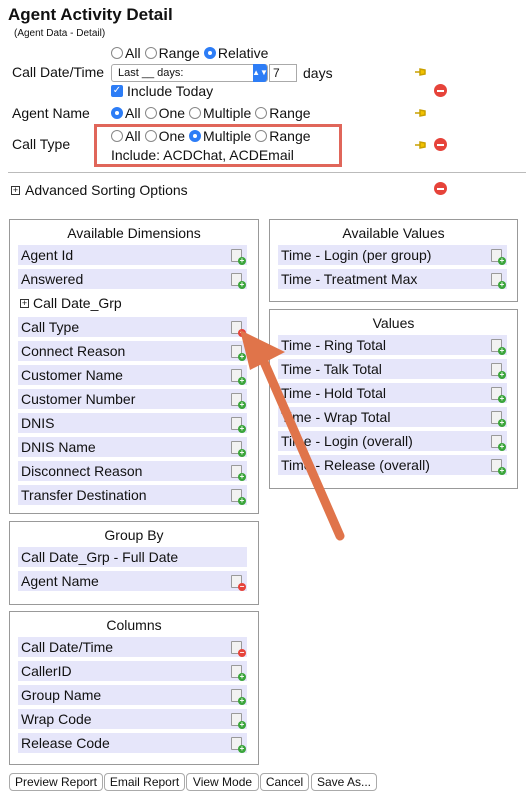 This screenshot has width=526, height=799. What do you see at coordinates (132, 471) in the screenshot?
I see `list-item: Disconnect Reason` at bounding box center [132, 471].